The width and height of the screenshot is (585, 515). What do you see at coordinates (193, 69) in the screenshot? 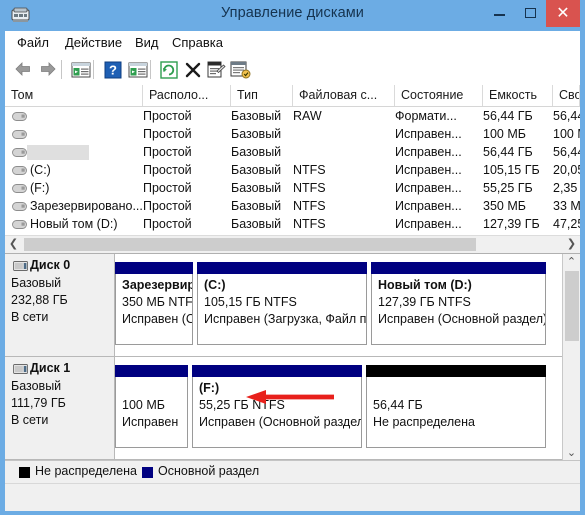
I see `close-x-icon` at bounding box center [193, 69].